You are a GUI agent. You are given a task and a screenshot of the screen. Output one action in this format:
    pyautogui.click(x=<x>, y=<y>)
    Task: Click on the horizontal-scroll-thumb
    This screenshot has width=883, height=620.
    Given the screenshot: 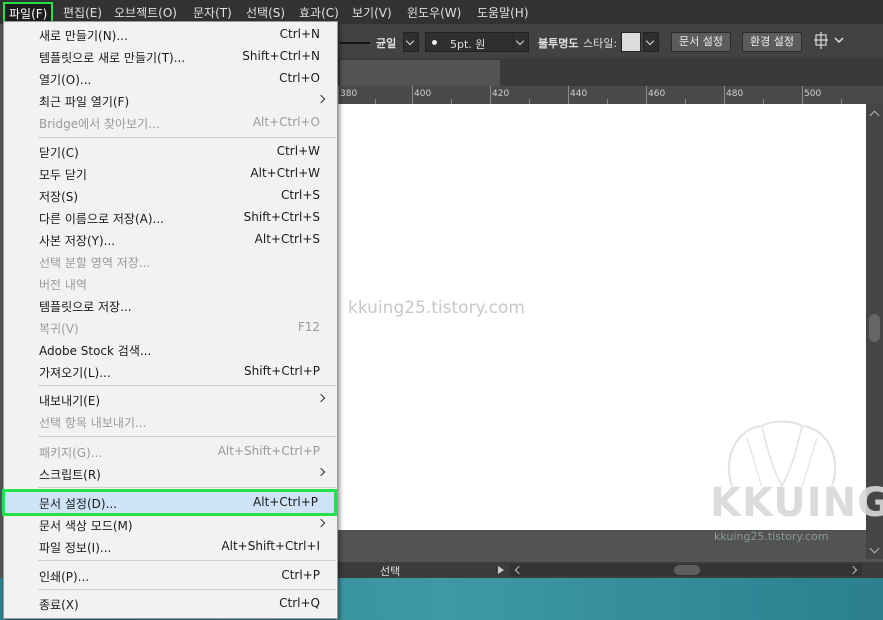 What is the action you would take?
    pyautogui.click(x=687, y=570)
    